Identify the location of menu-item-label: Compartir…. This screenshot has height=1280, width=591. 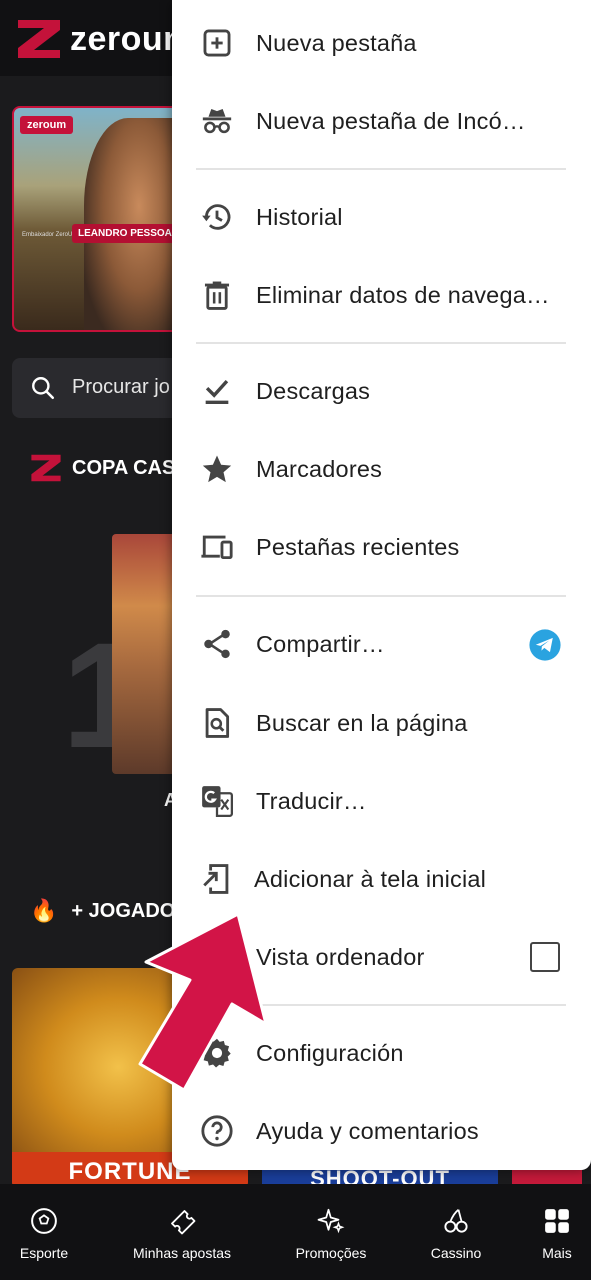
(320, 644).